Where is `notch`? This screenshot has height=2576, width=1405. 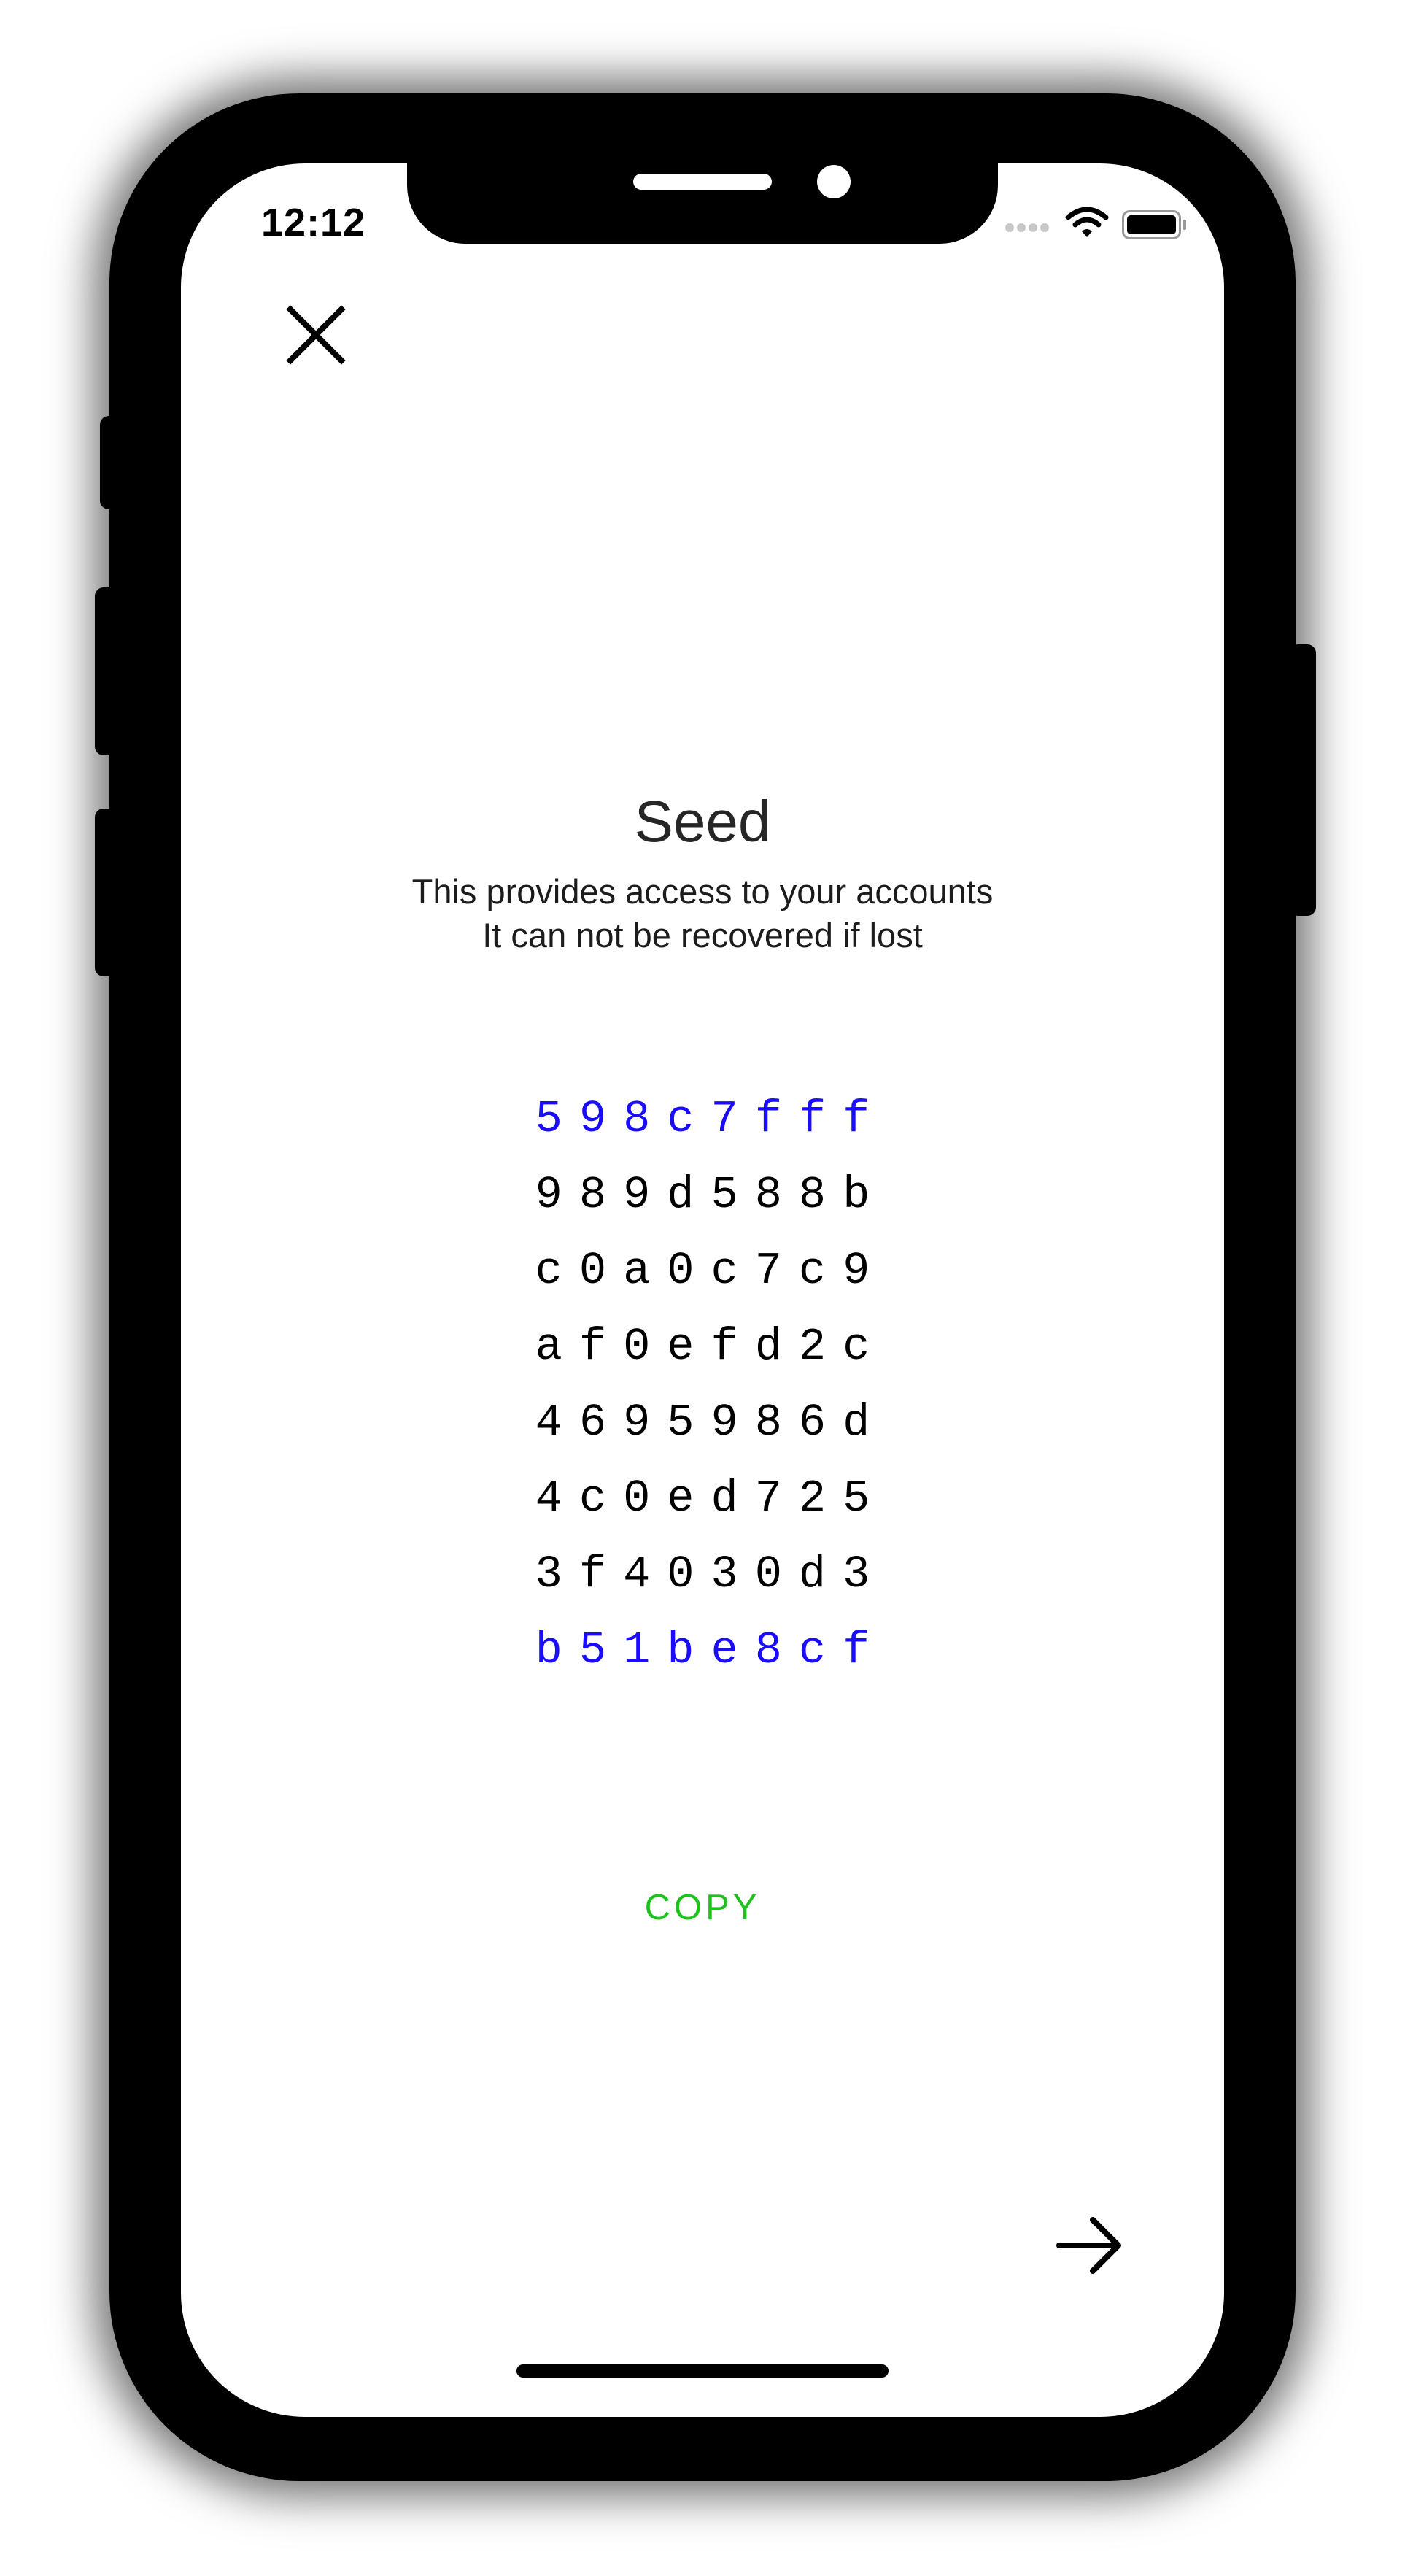
notch is located at coordinates (702, 203).